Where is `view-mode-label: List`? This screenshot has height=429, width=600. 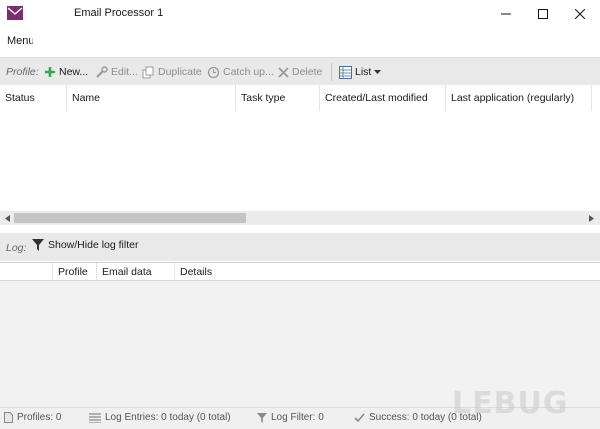
view-mode-label: List is located at coordinates (363, 72).